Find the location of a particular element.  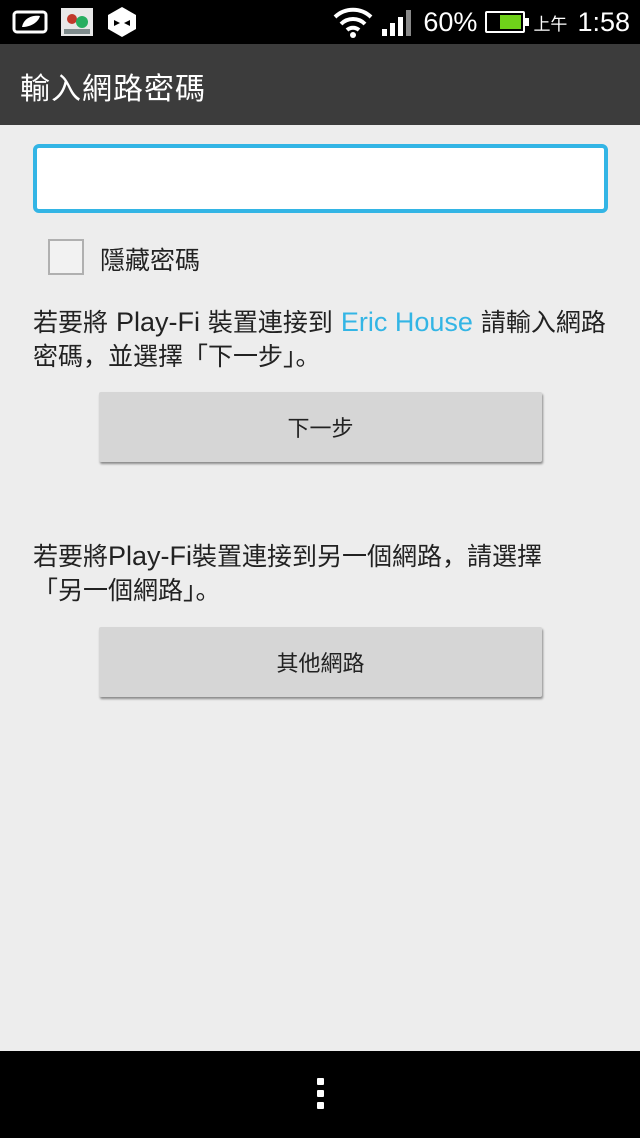

other-network-message: 若要將Play-Fi裝置連接到另一個網路，請選擇「另一個網路」。 is located at coordinates (303, 573).